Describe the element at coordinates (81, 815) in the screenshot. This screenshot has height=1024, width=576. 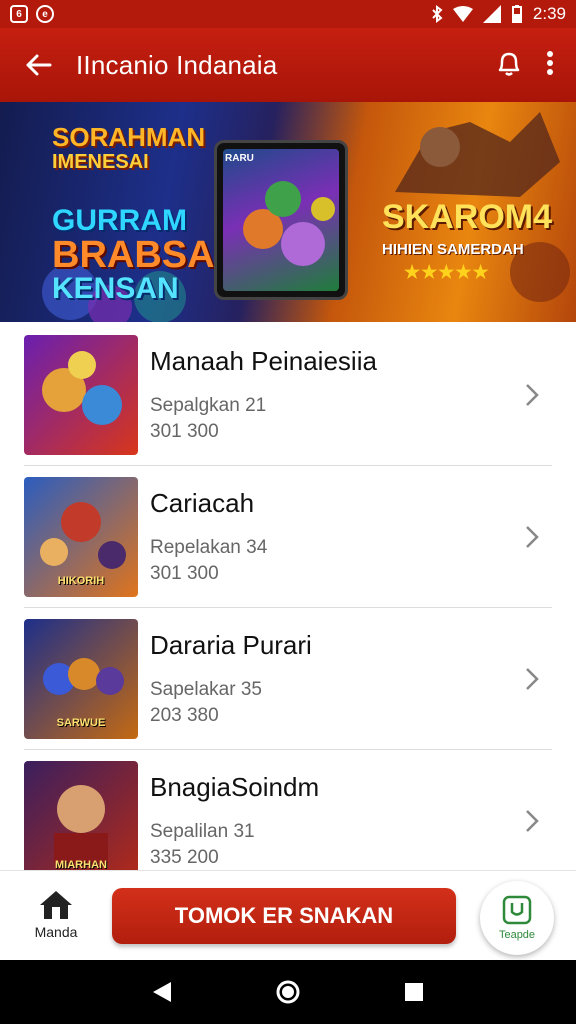
I see `game-thumbnail: MIARHAN` at that location.